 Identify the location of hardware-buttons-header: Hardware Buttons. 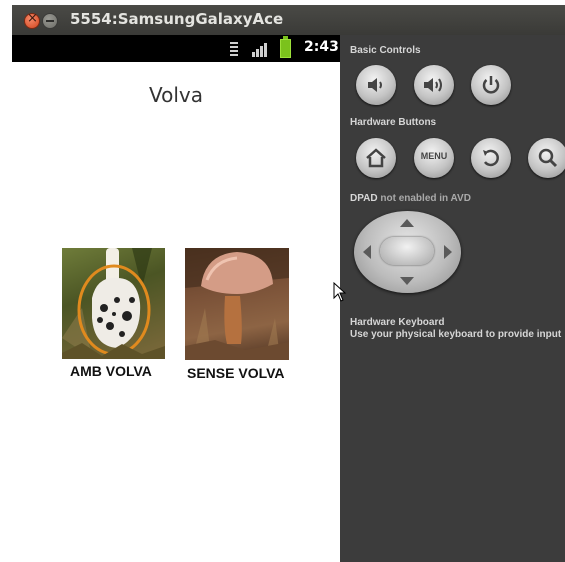
(393, 122).